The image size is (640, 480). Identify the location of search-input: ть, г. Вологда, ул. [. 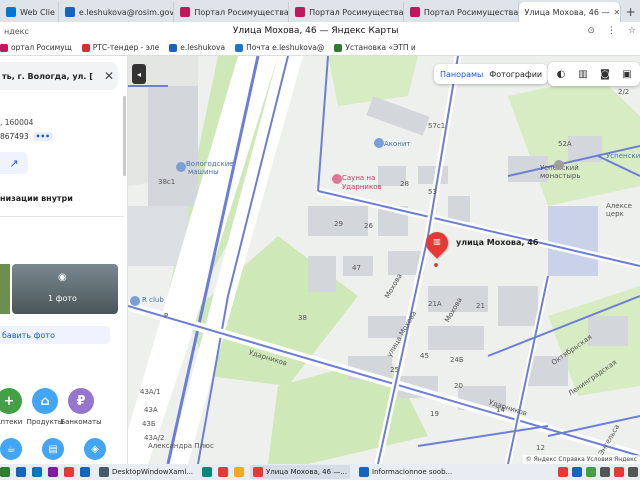
(51, 76).